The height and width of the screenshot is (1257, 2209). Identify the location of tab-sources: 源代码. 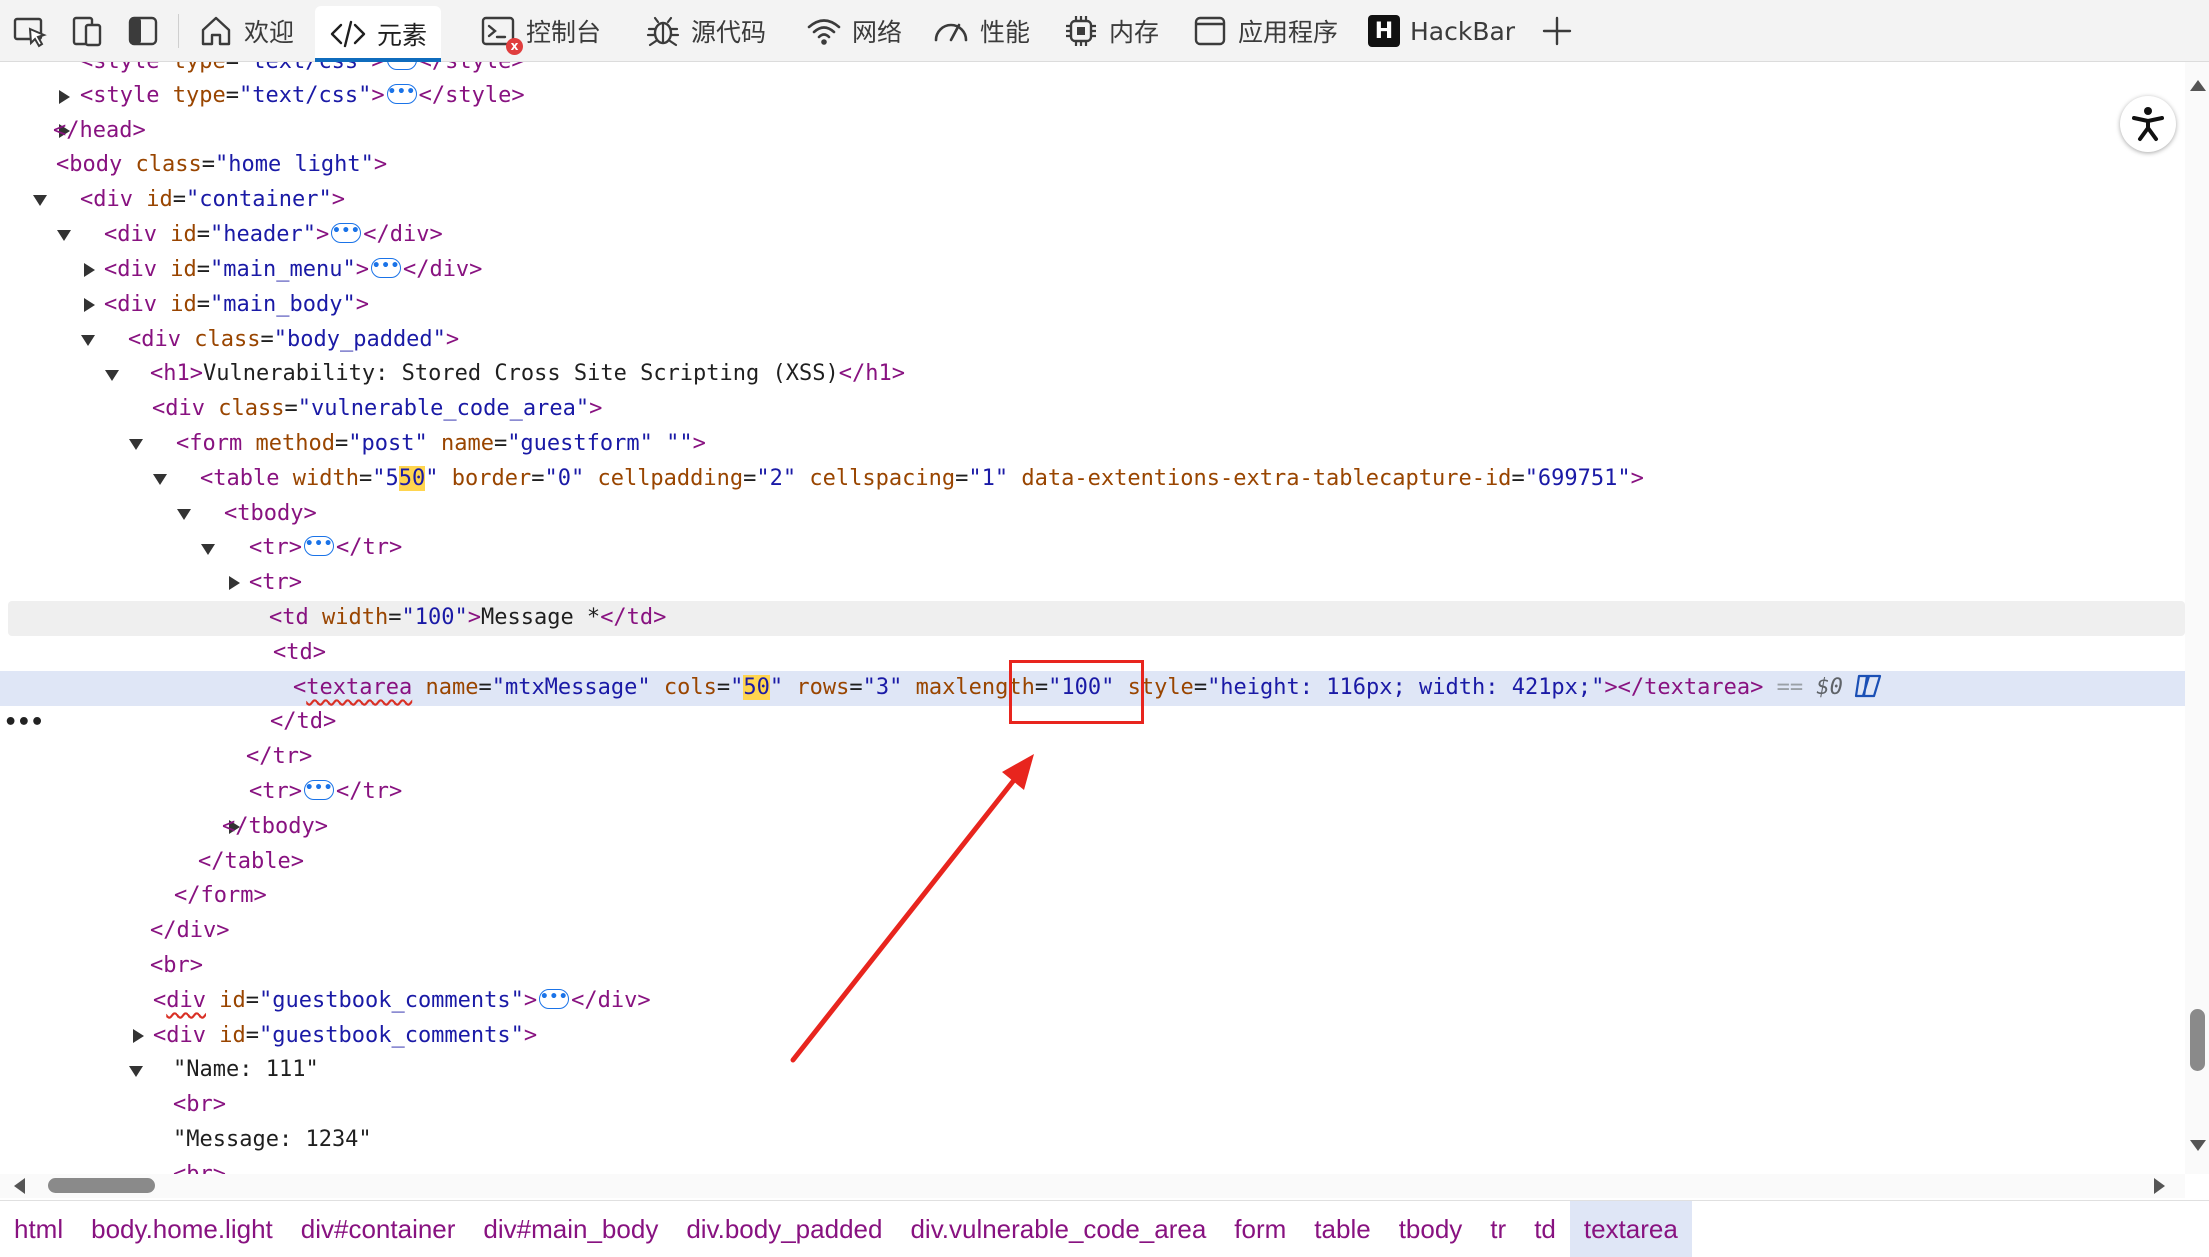
(705, 31).